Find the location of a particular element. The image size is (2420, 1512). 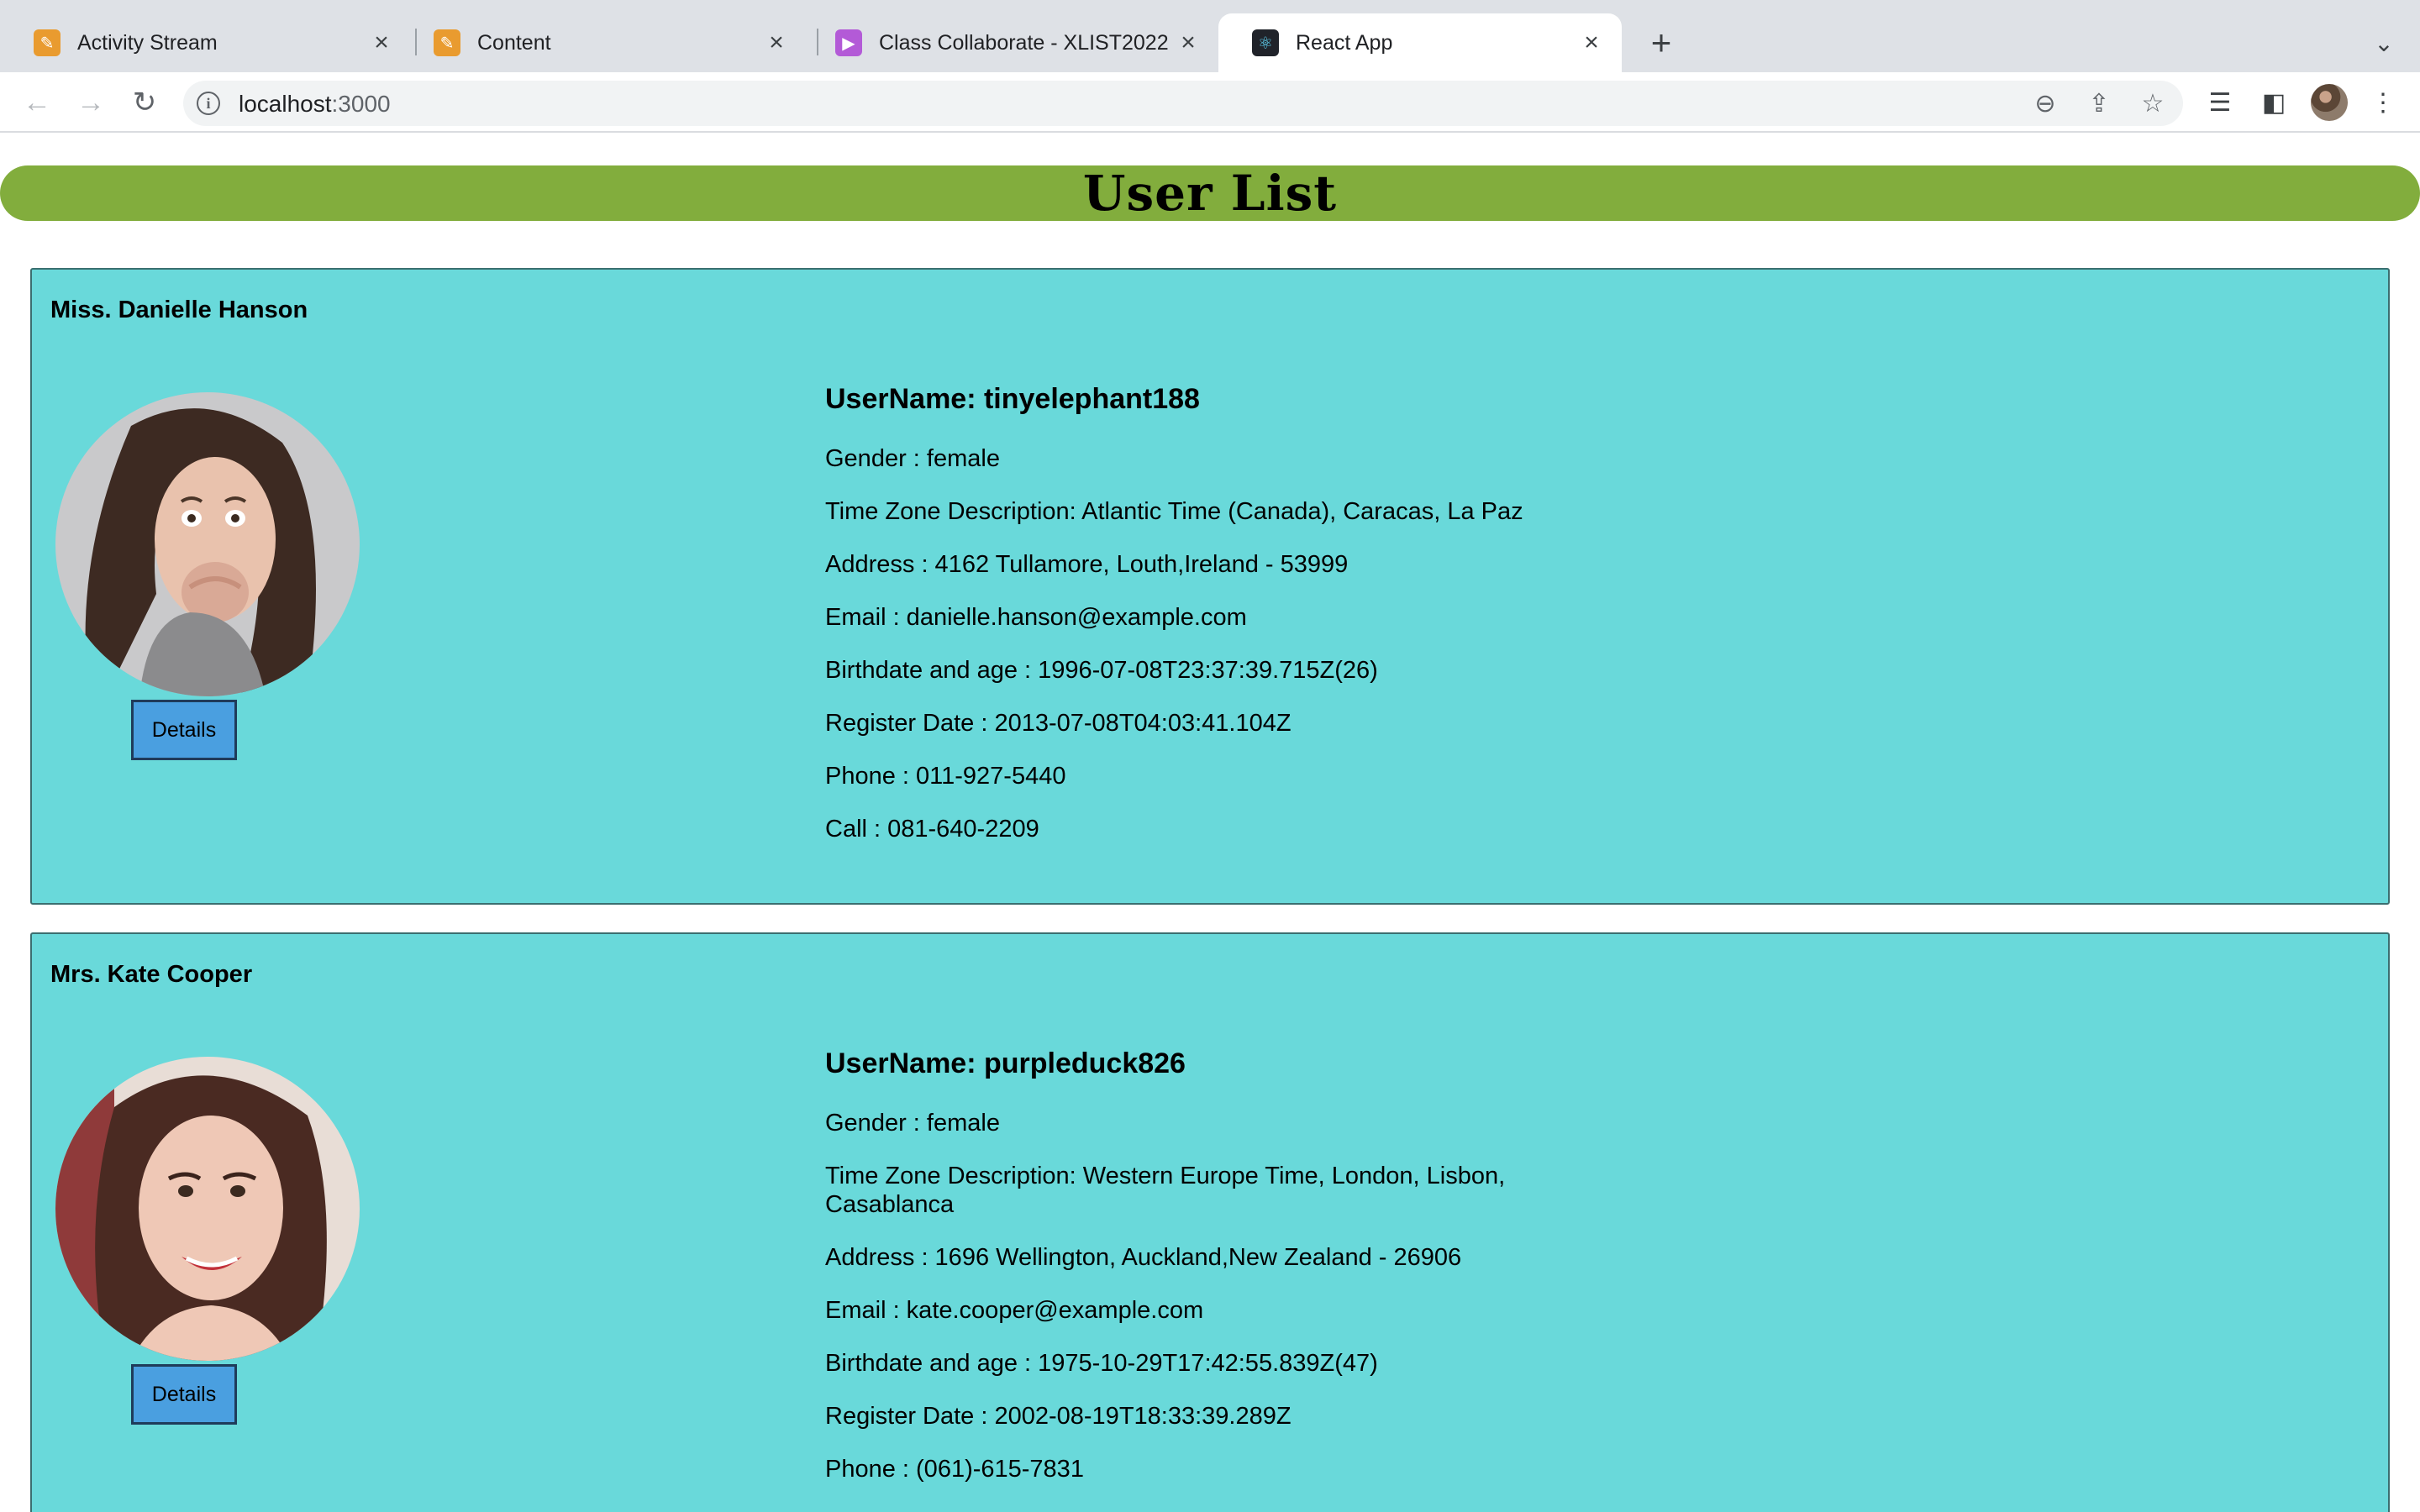

address-bar: i localhost:3000 ⊖ ⇪ ☆ is located at coordinates (1183, 103).